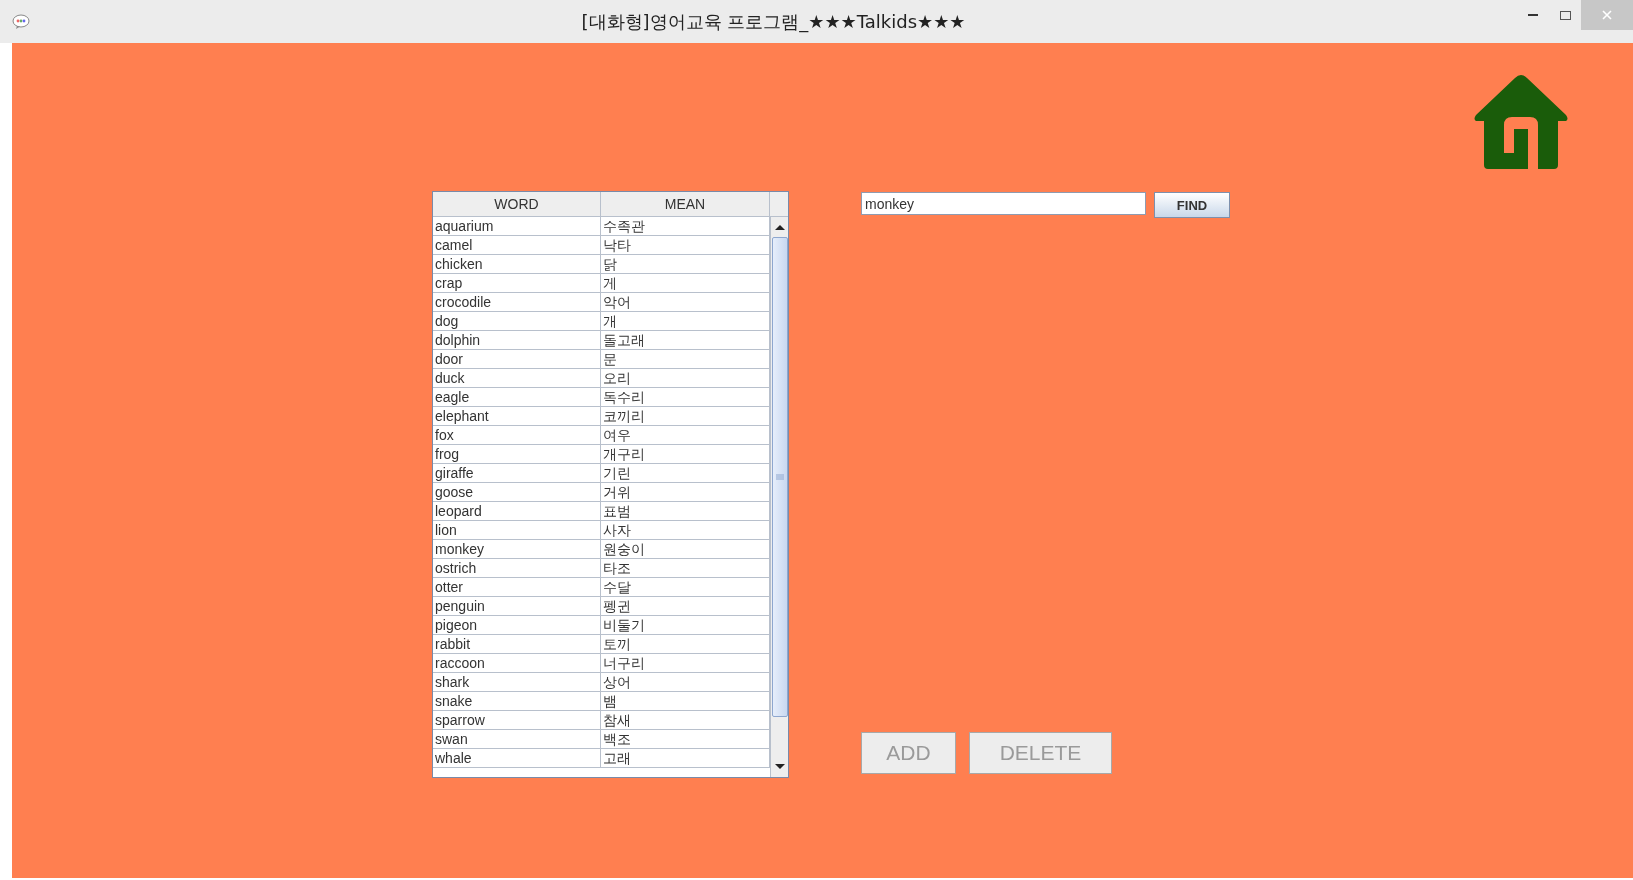 This screenshot has height=880, width=1633. Describe the element at coordinates (517, 283) in the screenshot. I see `table-cell: crap` at that location.